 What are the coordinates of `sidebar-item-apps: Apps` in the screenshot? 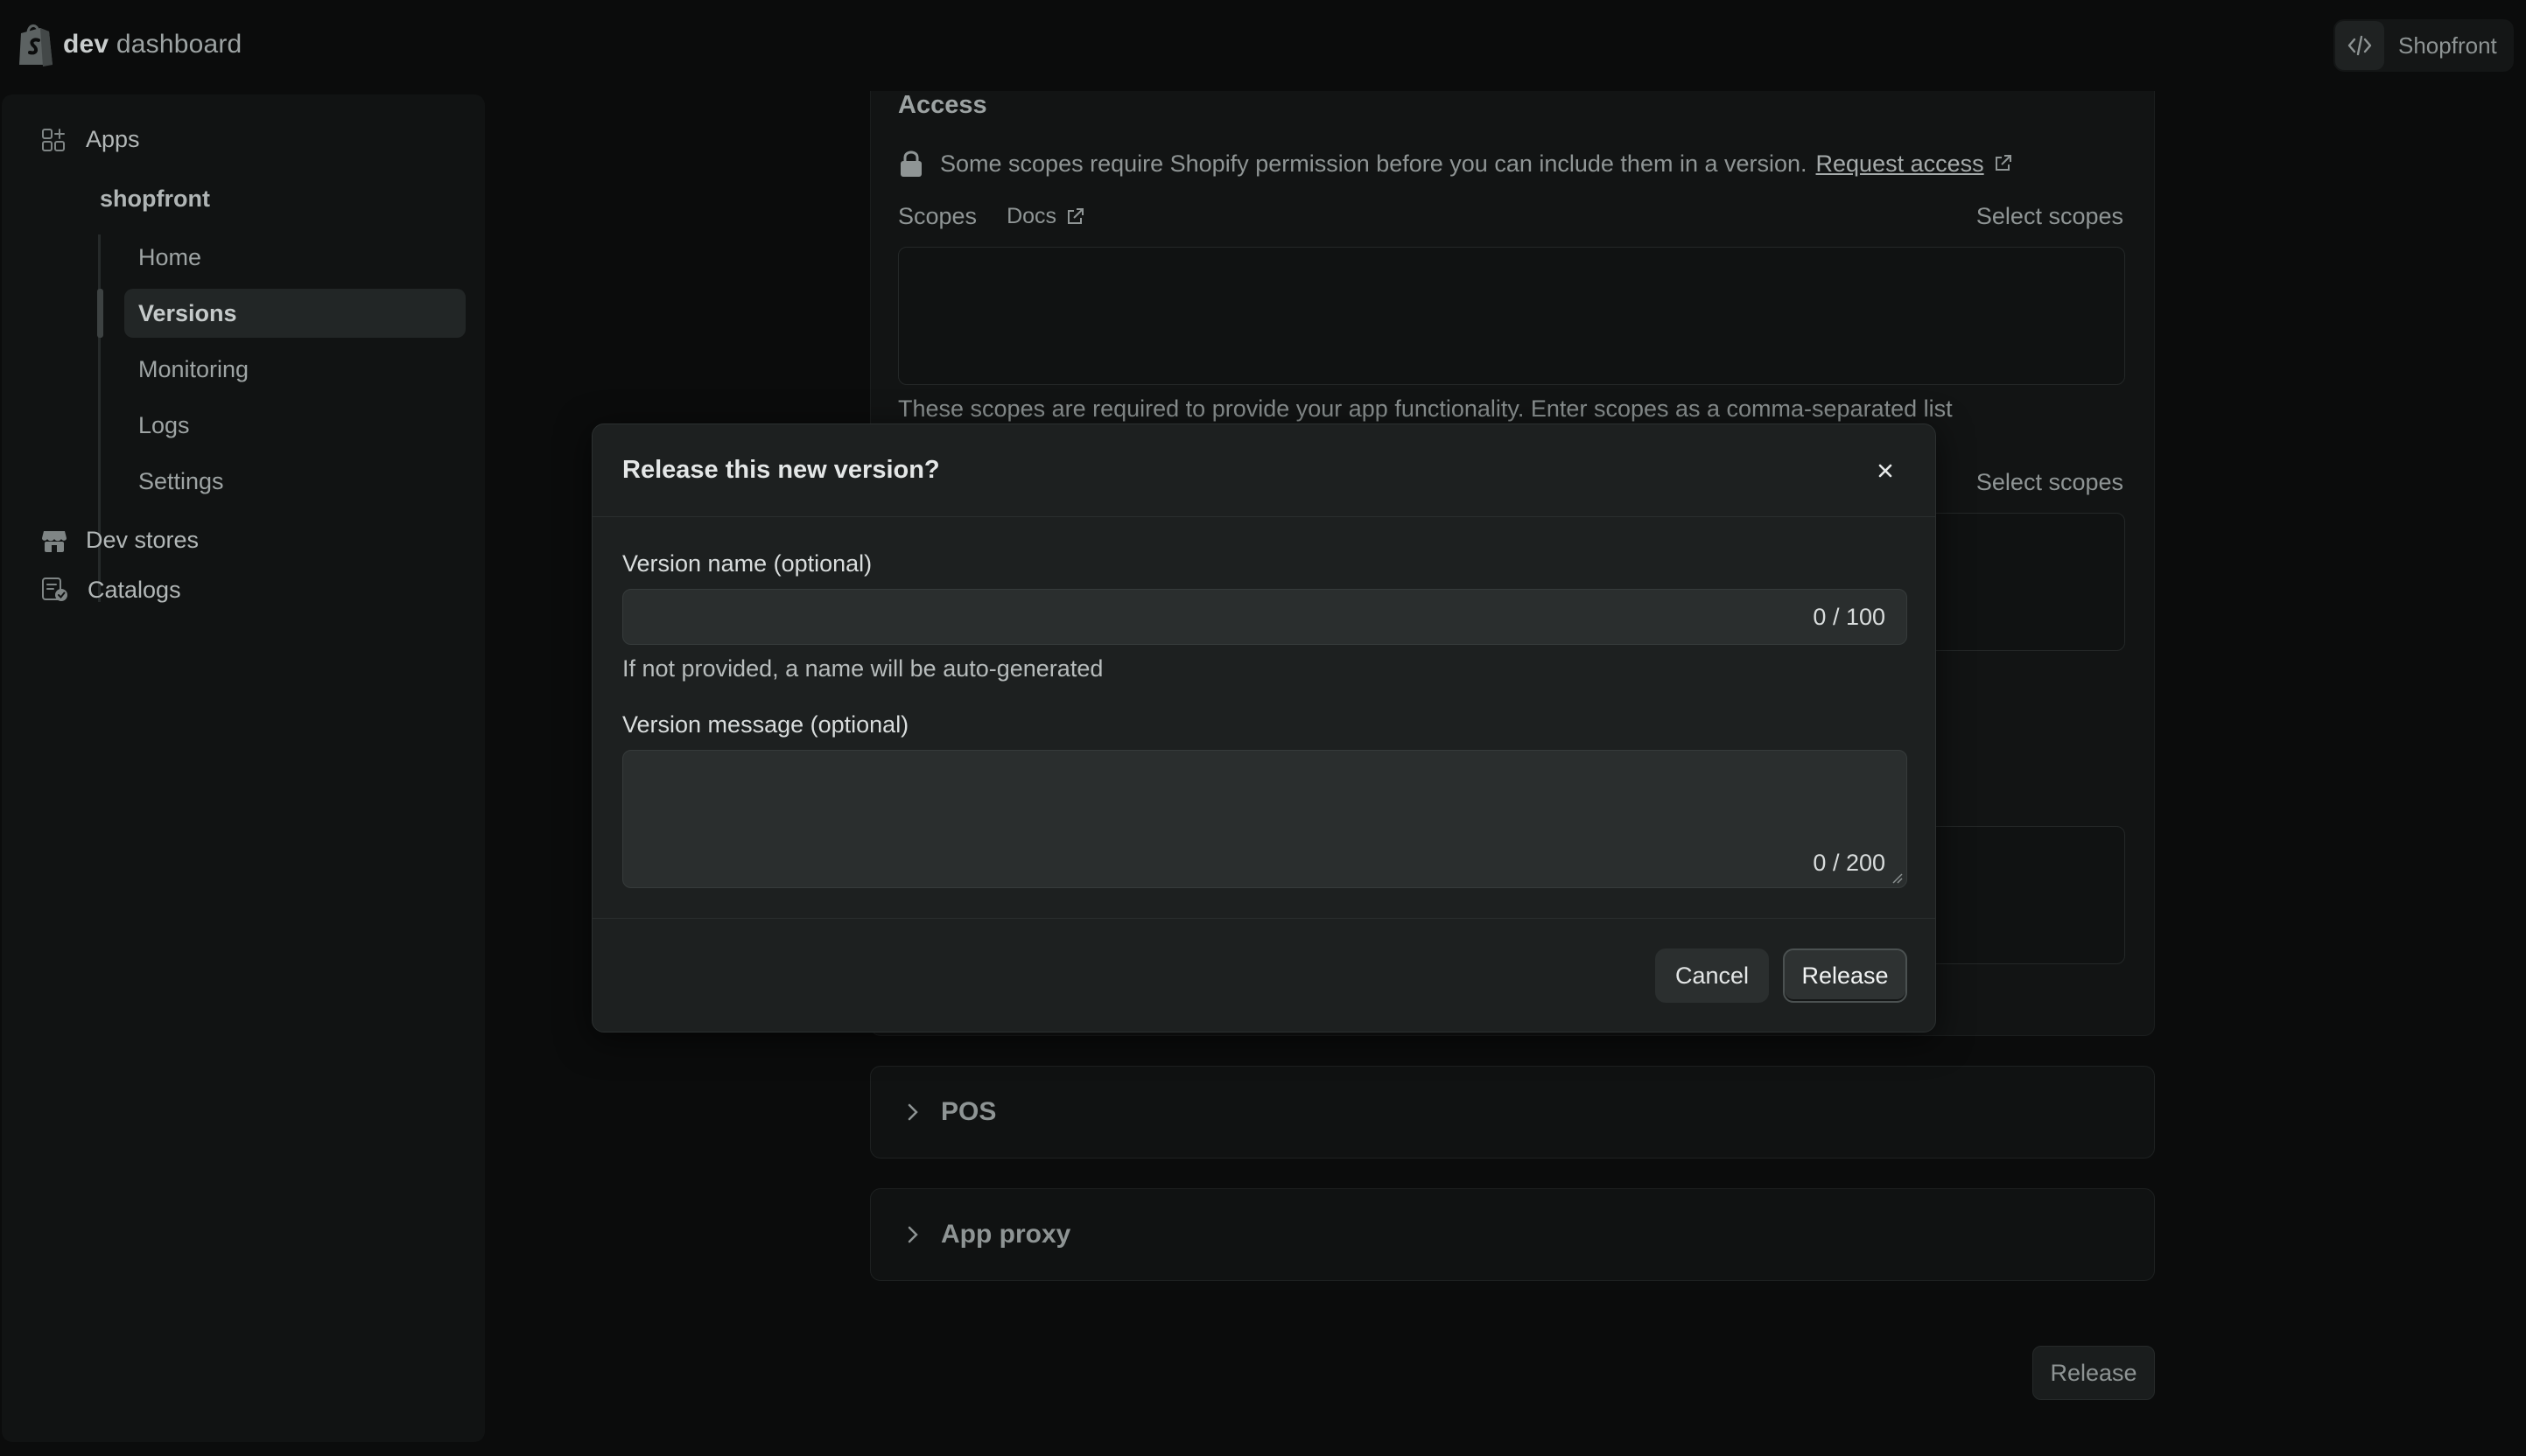 It's located at (90, 139).